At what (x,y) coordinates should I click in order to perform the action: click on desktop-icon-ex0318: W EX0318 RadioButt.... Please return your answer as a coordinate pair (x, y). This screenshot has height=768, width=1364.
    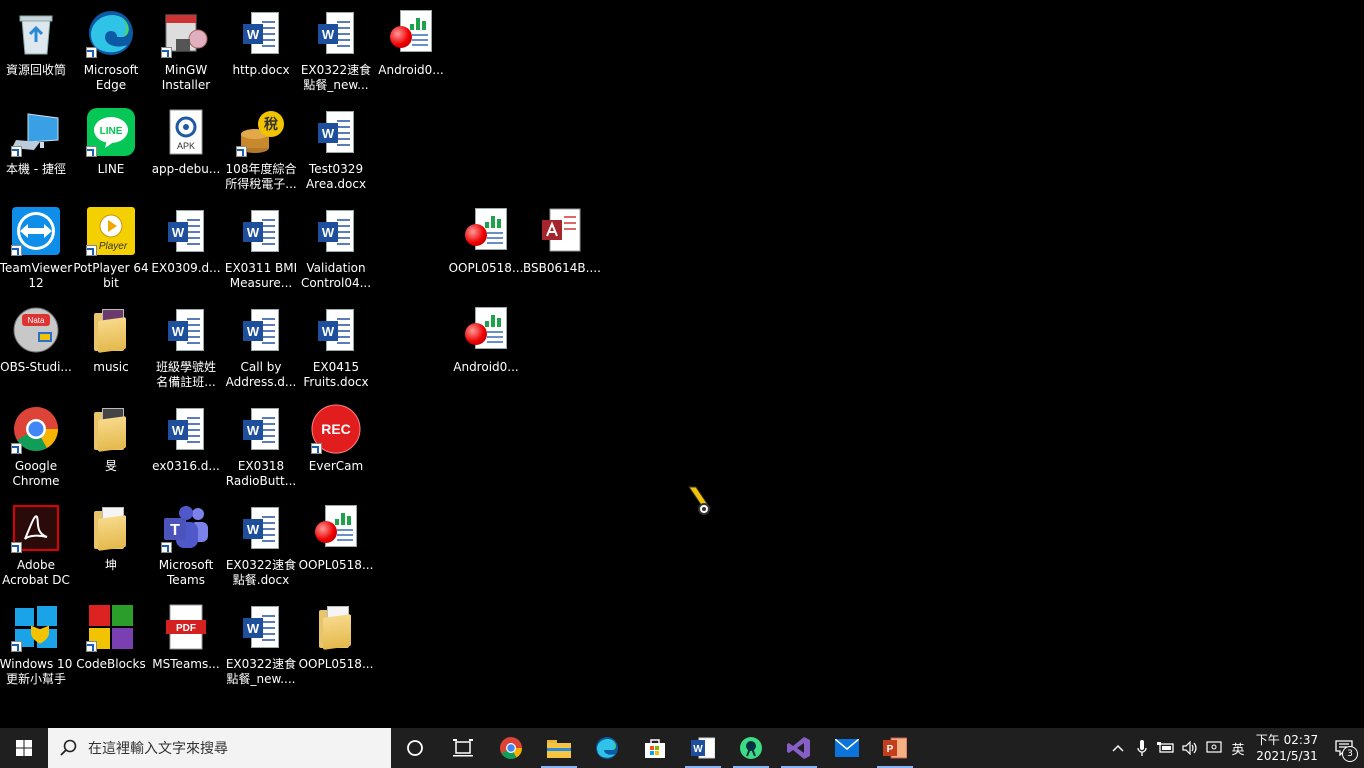
    Looking at the image, I should click on (261, 446).